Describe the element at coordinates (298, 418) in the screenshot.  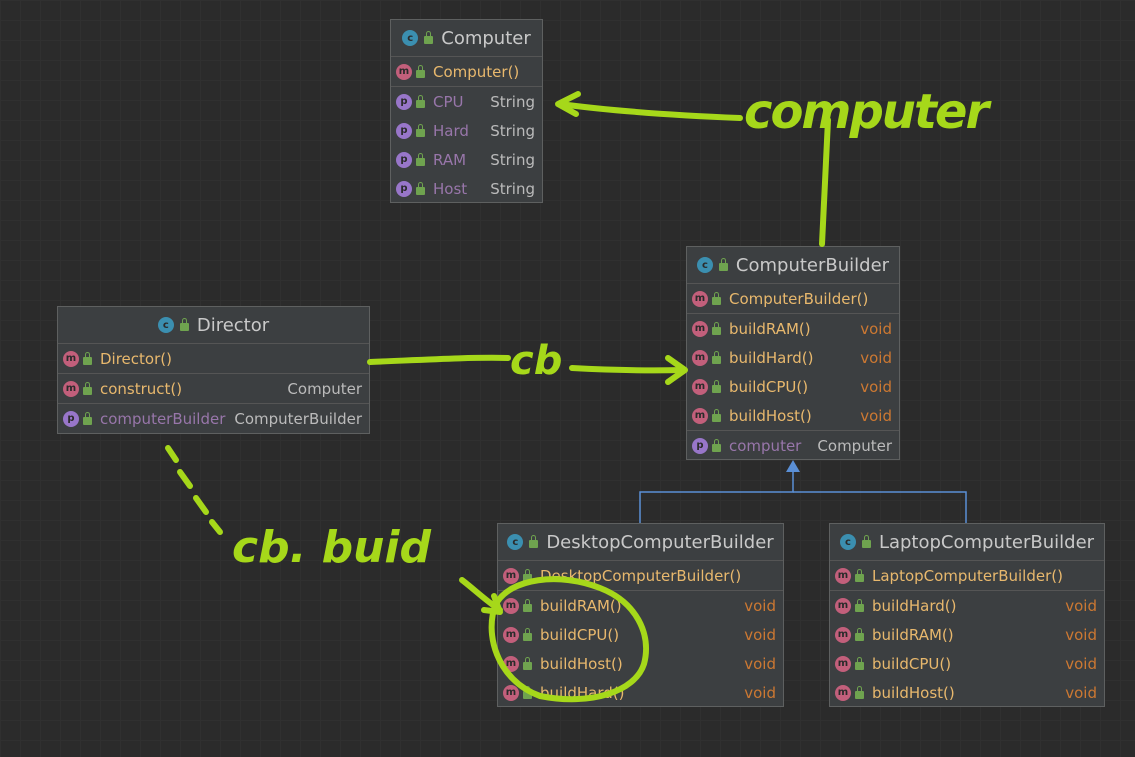
I see `property-type: ComputerBuilder` at that location.